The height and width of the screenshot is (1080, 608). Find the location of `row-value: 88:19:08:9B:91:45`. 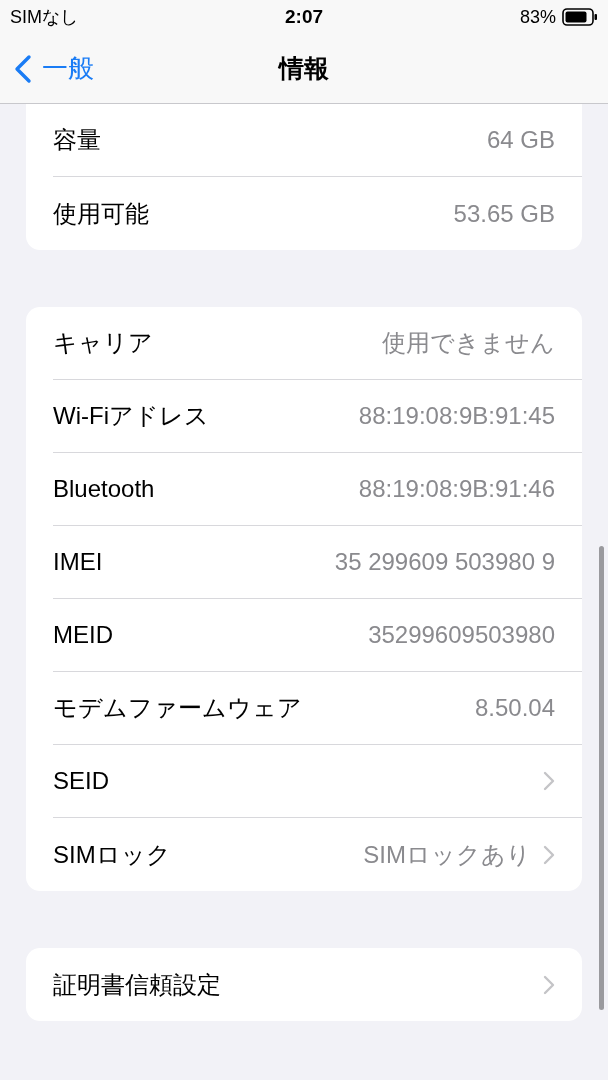

row-value: 88:19:08:9B:91:45 is located at coordinates (456, 416).